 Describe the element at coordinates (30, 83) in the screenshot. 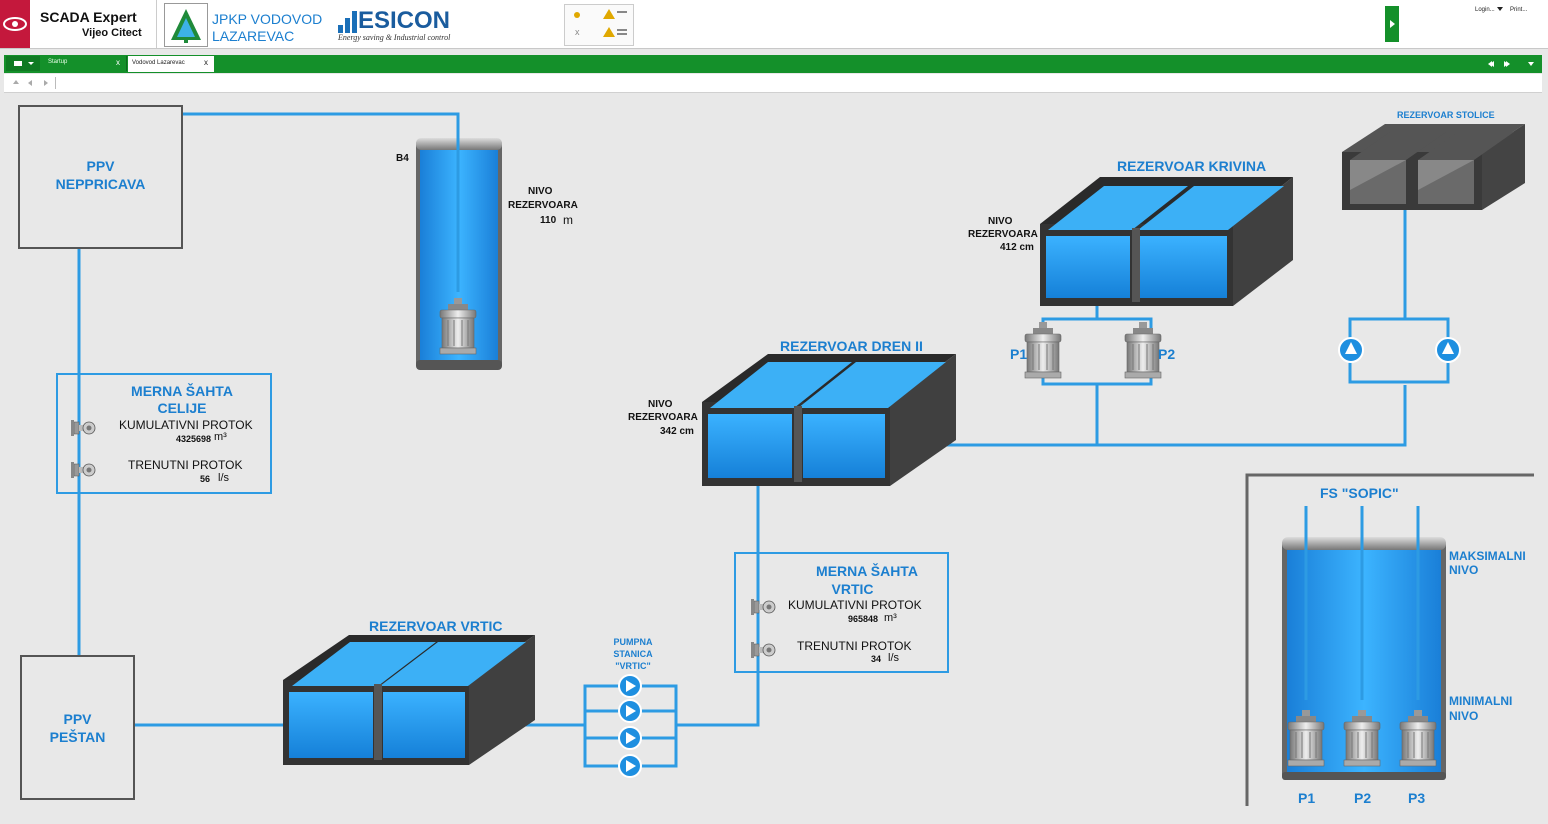

I see `nav-back-icon` at that location.